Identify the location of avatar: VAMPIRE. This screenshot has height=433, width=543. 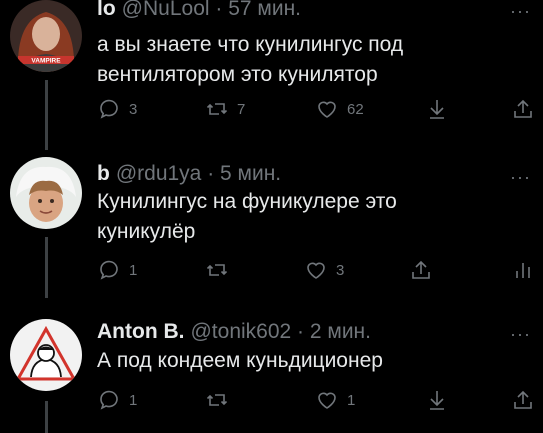
(46, 36).